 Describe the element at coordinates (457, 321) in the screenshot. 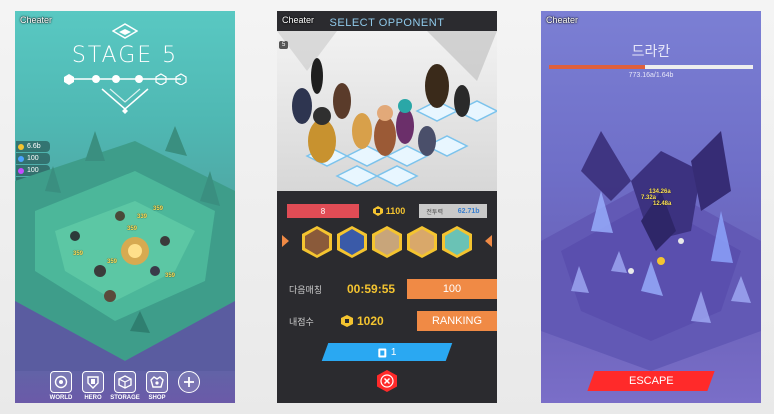

I see `ranking-button: RANKING` at that location.